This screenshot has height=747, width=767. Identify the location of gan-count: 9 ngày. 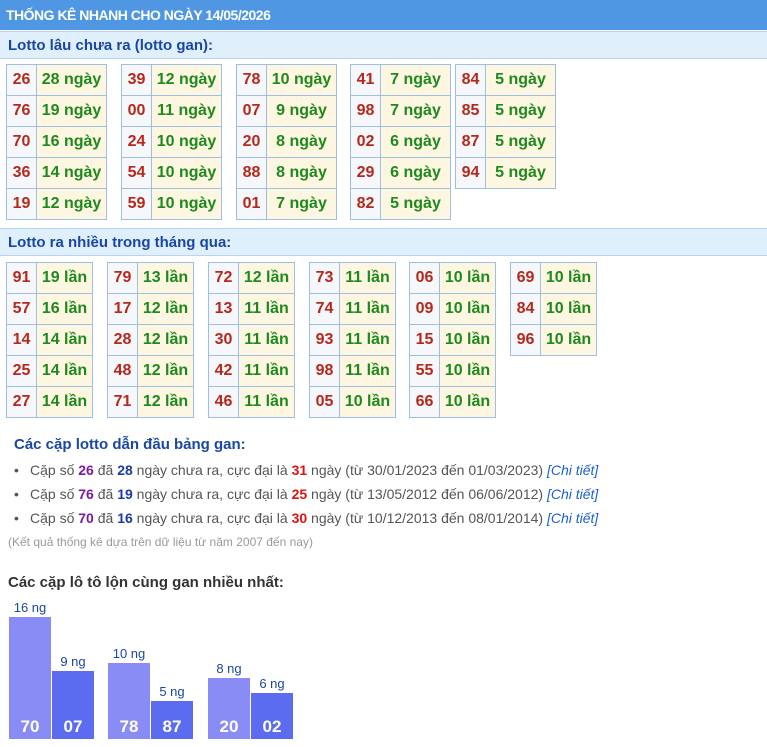
(301, 111).